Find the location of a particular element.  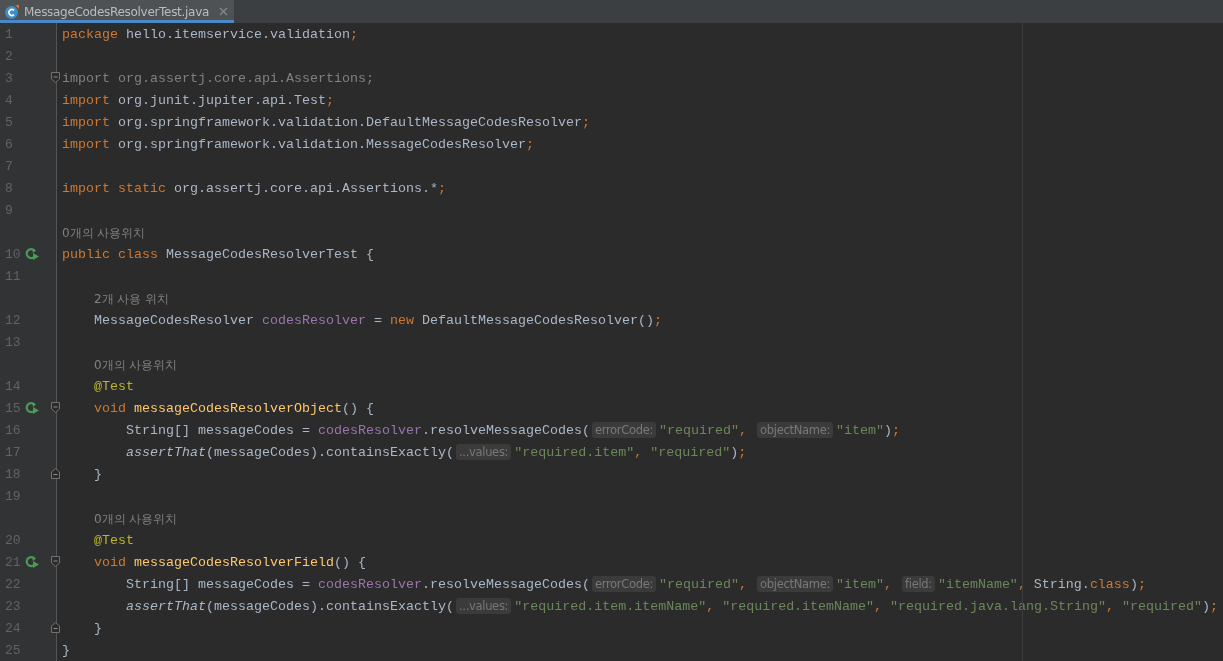

code-text: package hello.itemservice.validation; is located at coordinates (210, 34).